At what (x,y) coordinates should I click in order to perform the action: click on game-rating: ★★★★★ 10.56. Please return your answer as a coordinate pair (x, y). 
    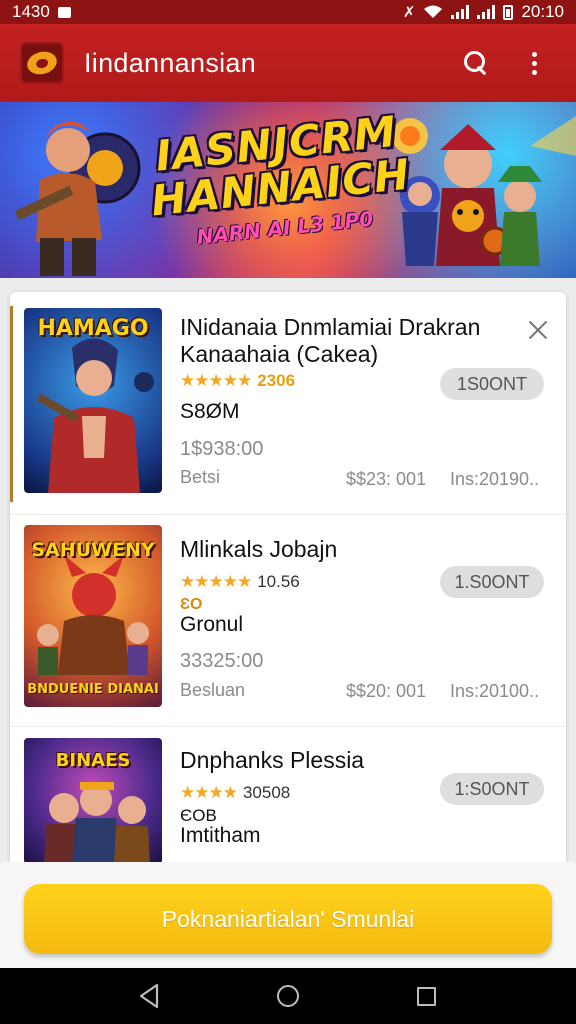
    Looking at the image, I should click on (240, 582).